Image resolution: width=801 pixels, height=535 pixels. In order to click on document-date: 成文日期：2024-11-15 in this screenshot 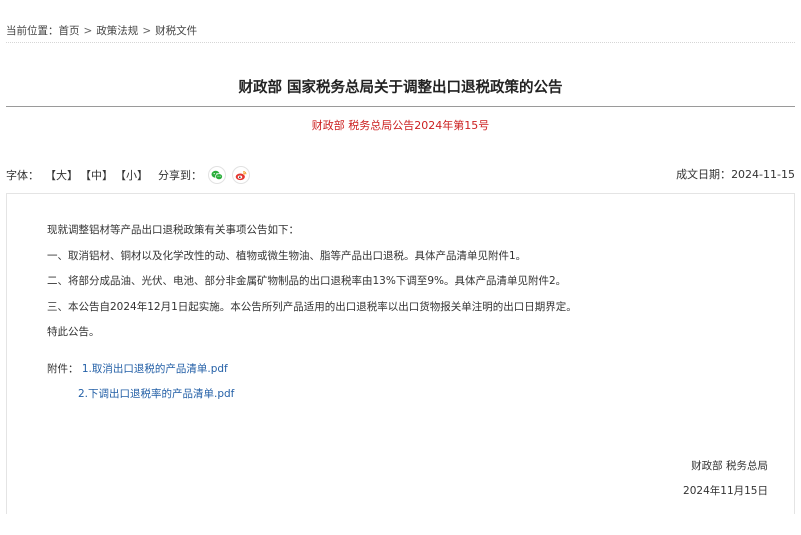, I will do `click(735, 174)`.